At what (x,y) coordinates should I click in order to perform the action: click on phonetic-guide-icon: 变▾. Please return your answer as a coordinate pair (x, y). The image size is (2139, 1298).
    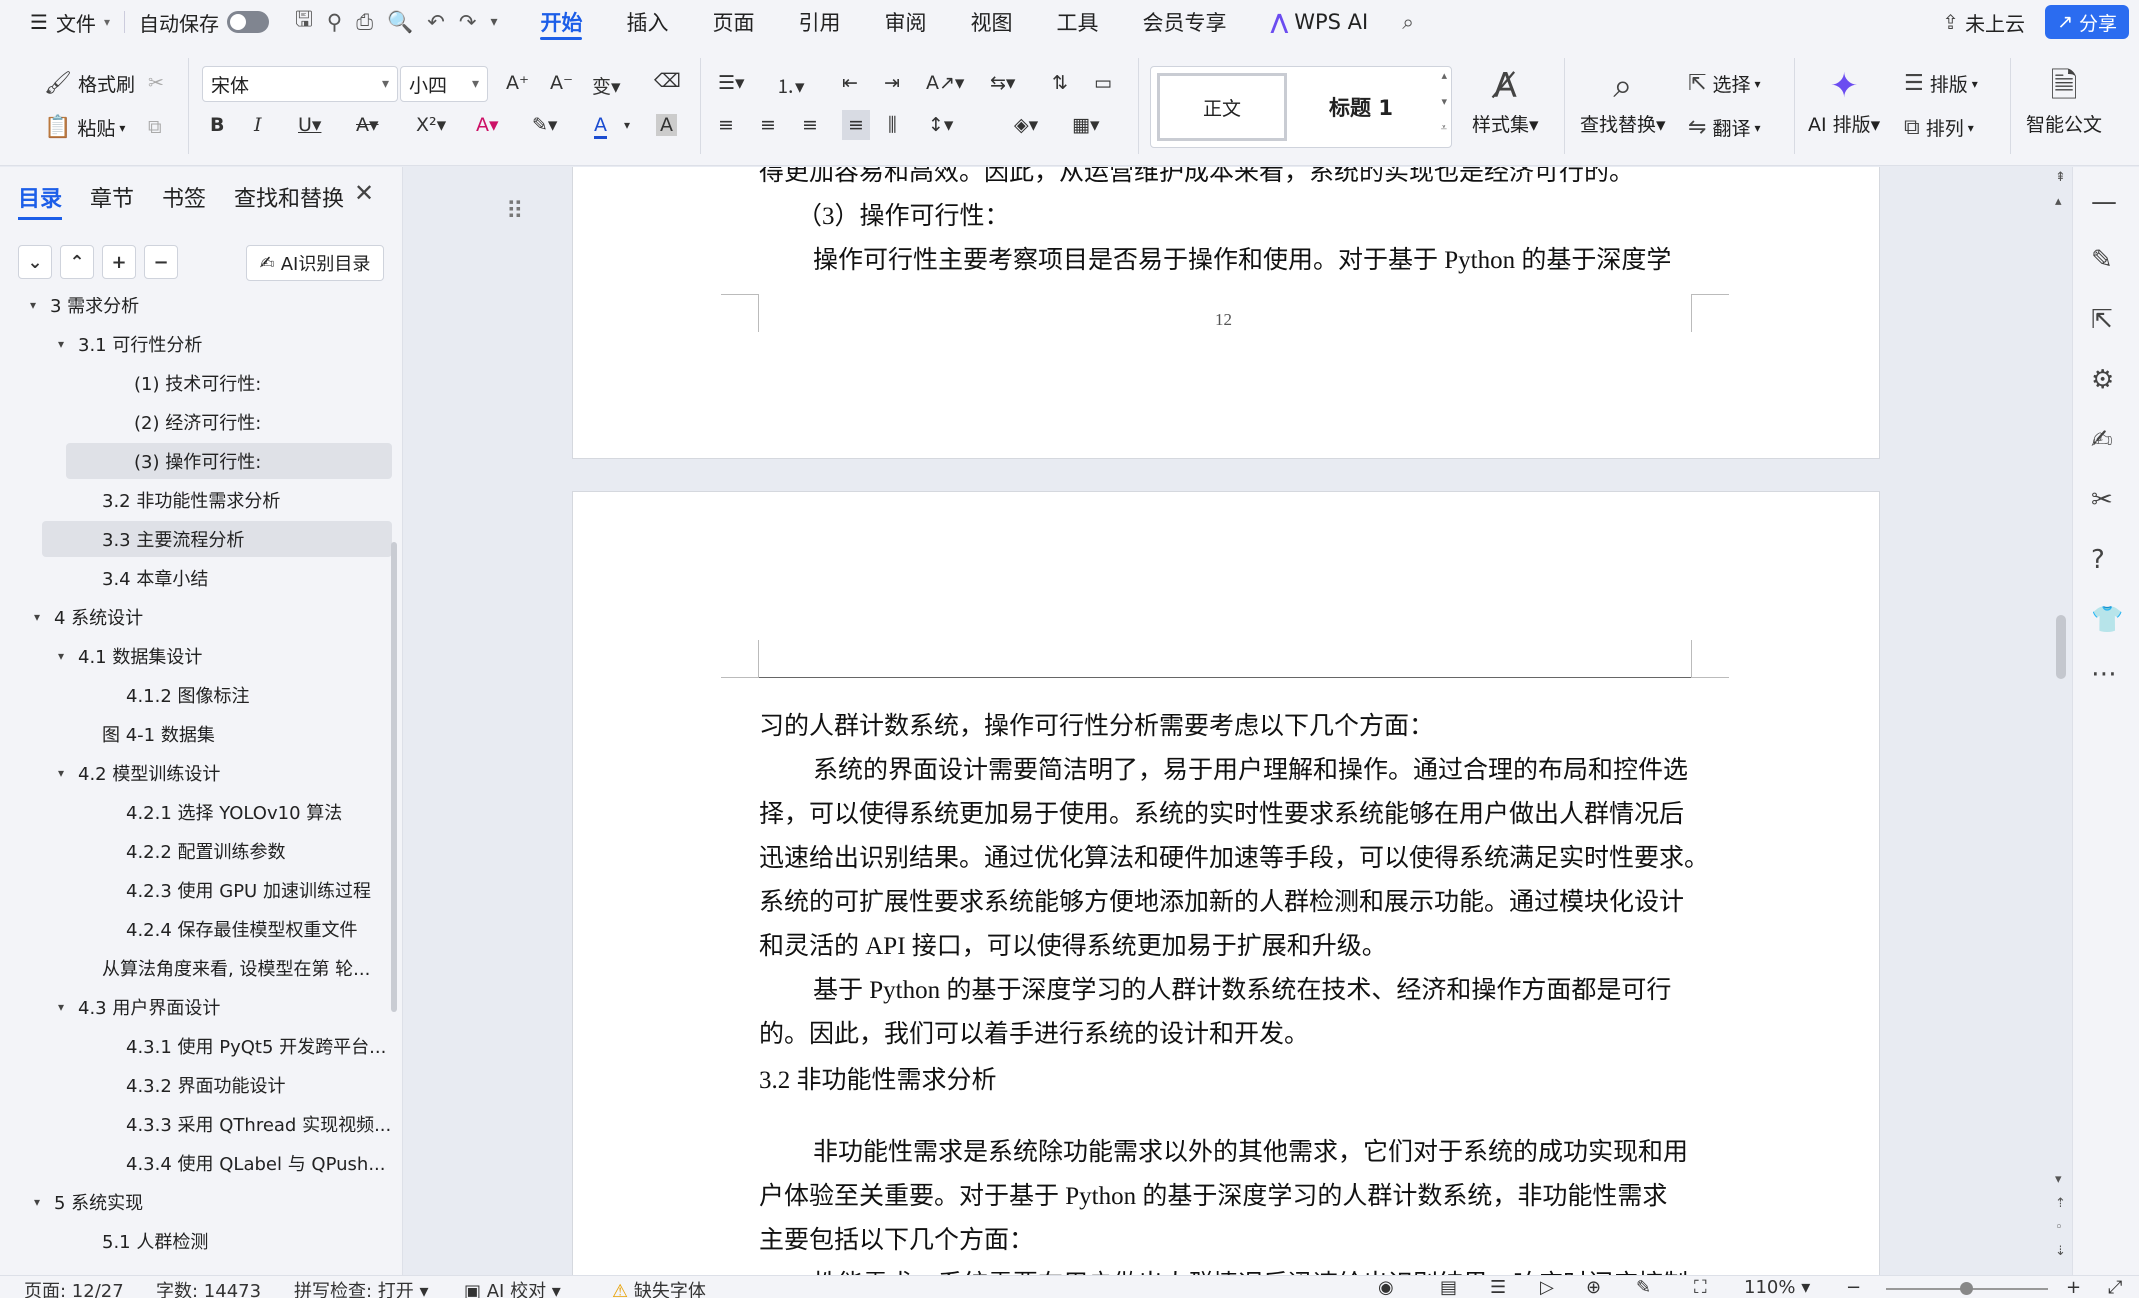
    Looking at the image, I should click on (606, 85).